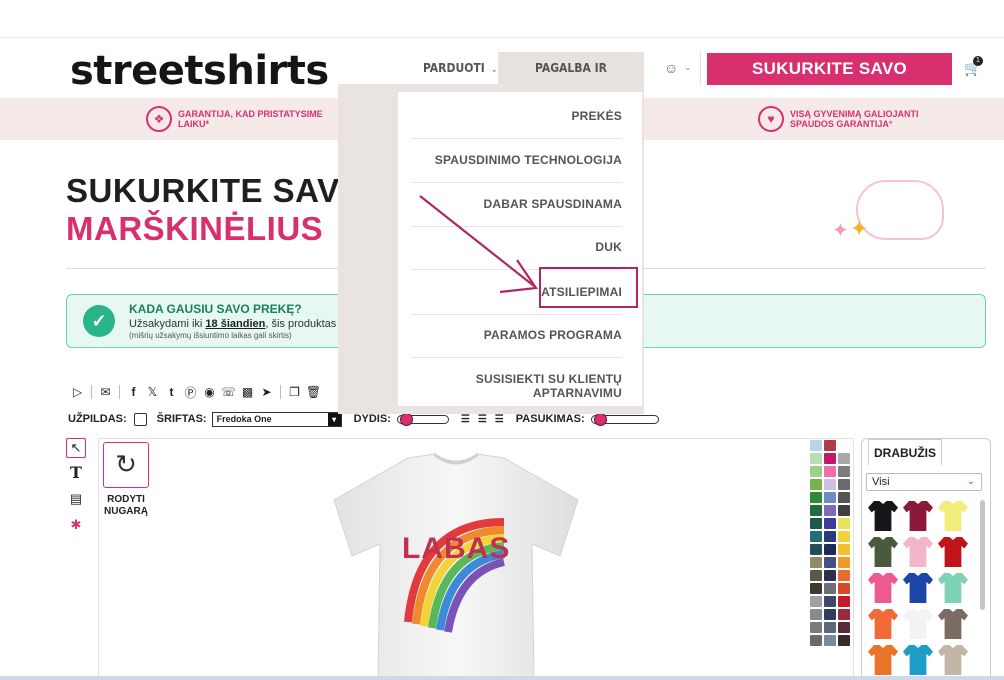  Describe the element at coordinates (465, 419) in the screenshot. I see `align-left-icon: ☰` at that location.